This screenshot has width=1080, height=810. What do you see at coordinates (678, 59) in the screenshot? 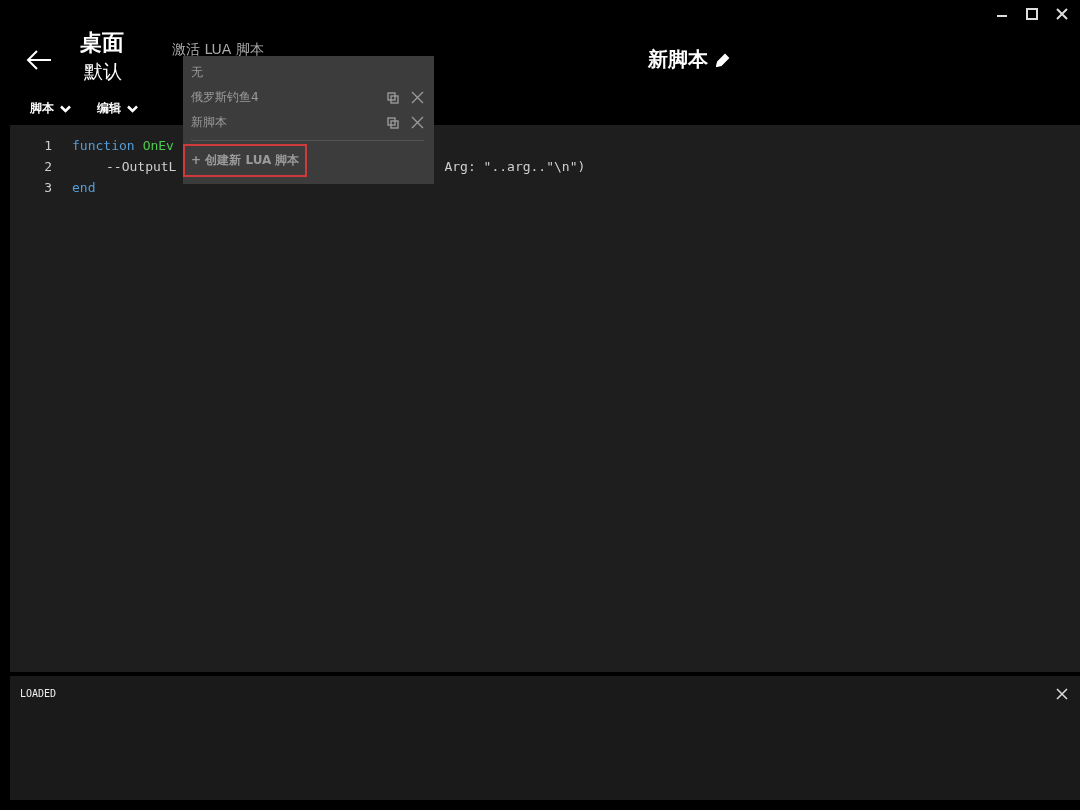
I see `script-title: 新脚本` at bounding box center [678, 59].